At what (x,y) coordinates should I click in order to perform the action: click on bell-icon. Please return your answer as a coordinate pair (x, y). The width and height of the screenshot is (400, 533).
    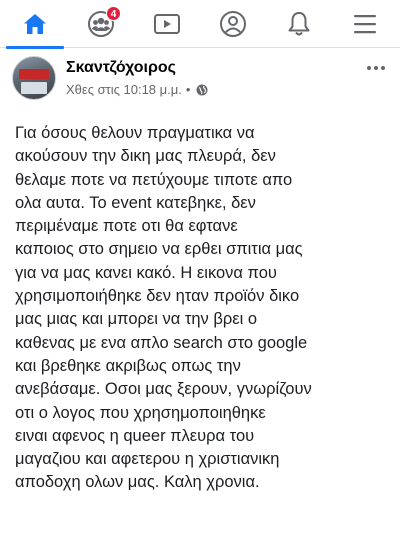
    Looking at the image, I should click on (299, 24).